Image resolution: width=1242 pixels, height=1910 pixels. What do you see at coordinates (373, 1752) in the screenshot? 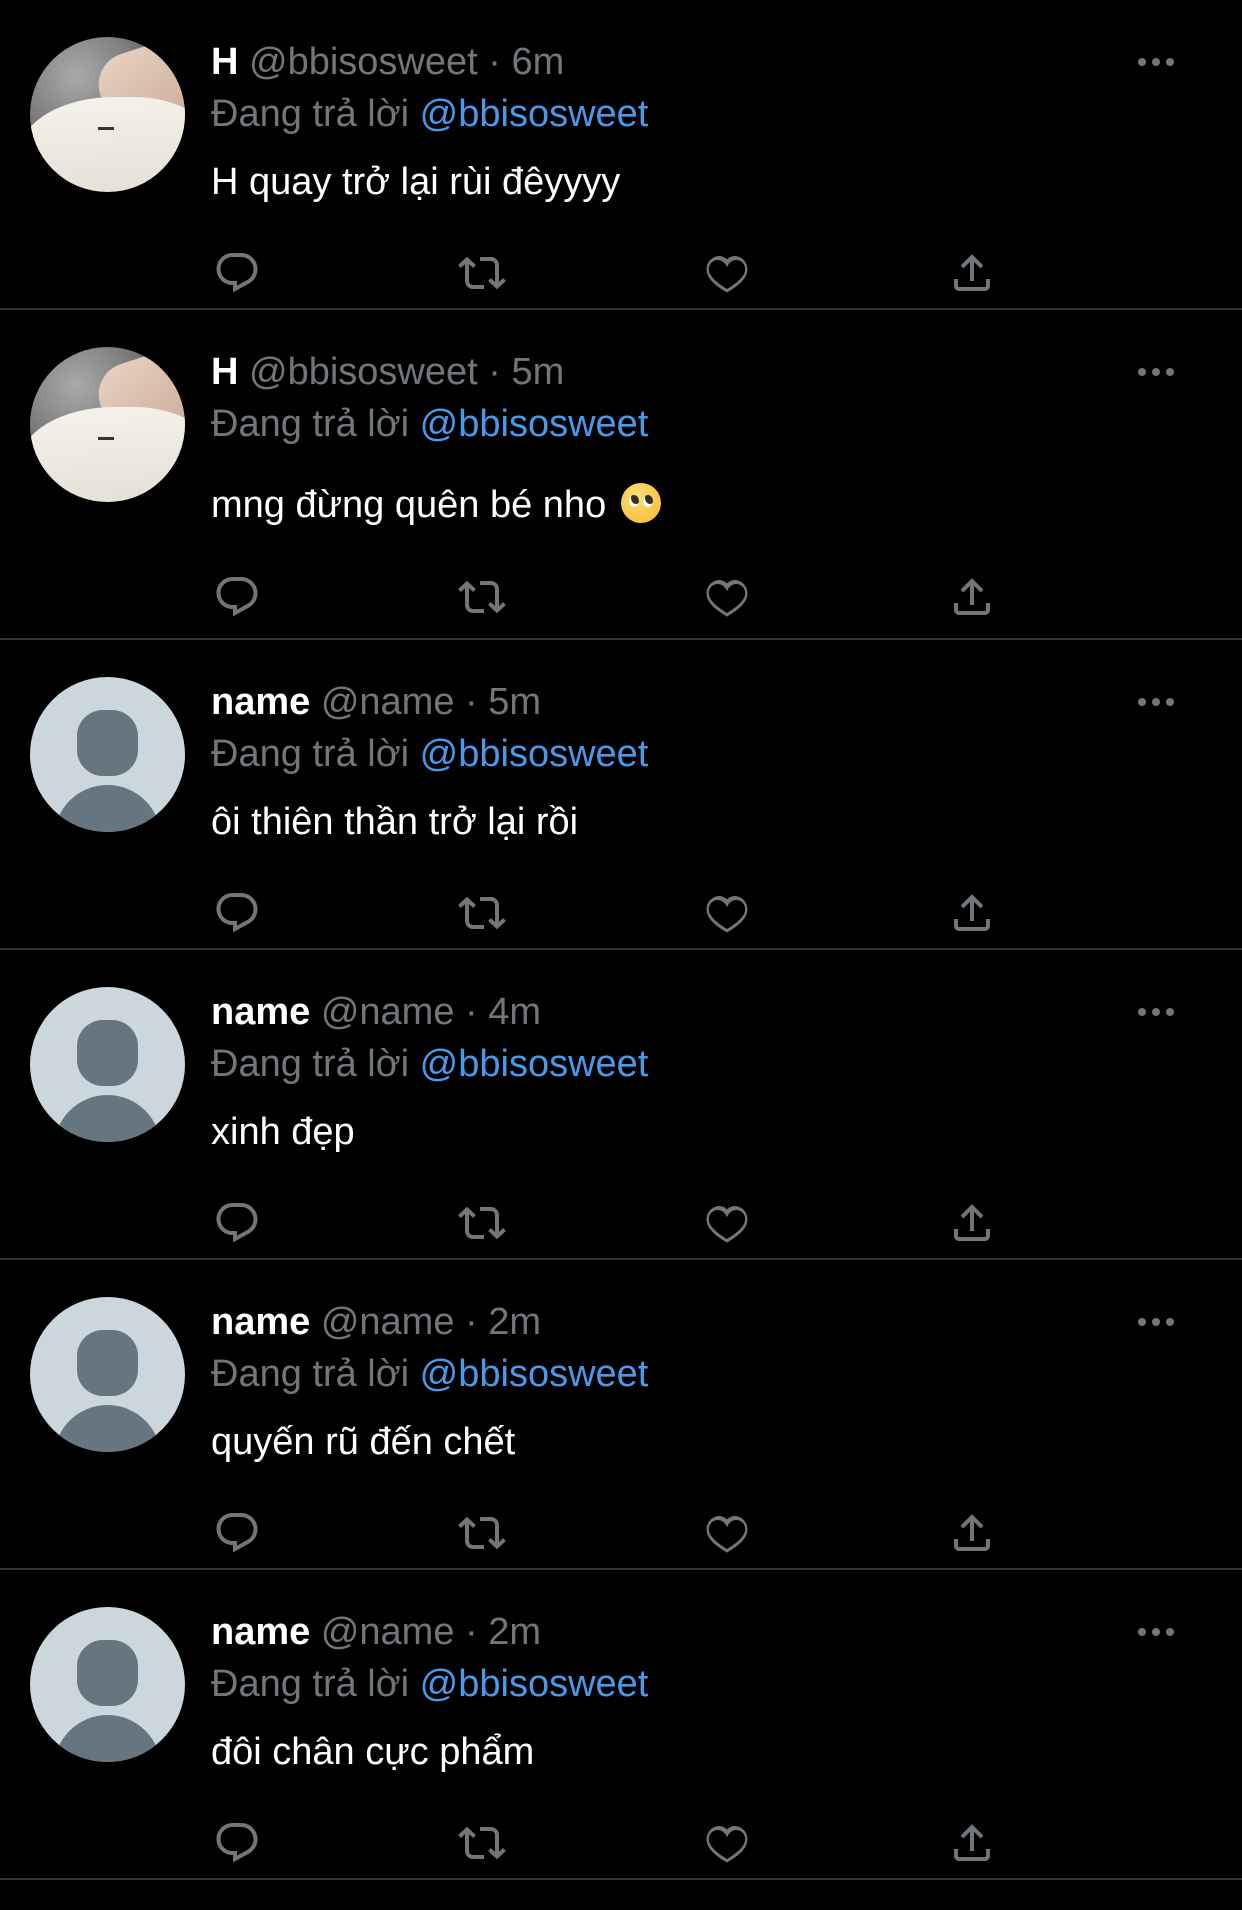
I see `tweet-text: đôi chân cực phẩm` at bounding box center [373, 1752].